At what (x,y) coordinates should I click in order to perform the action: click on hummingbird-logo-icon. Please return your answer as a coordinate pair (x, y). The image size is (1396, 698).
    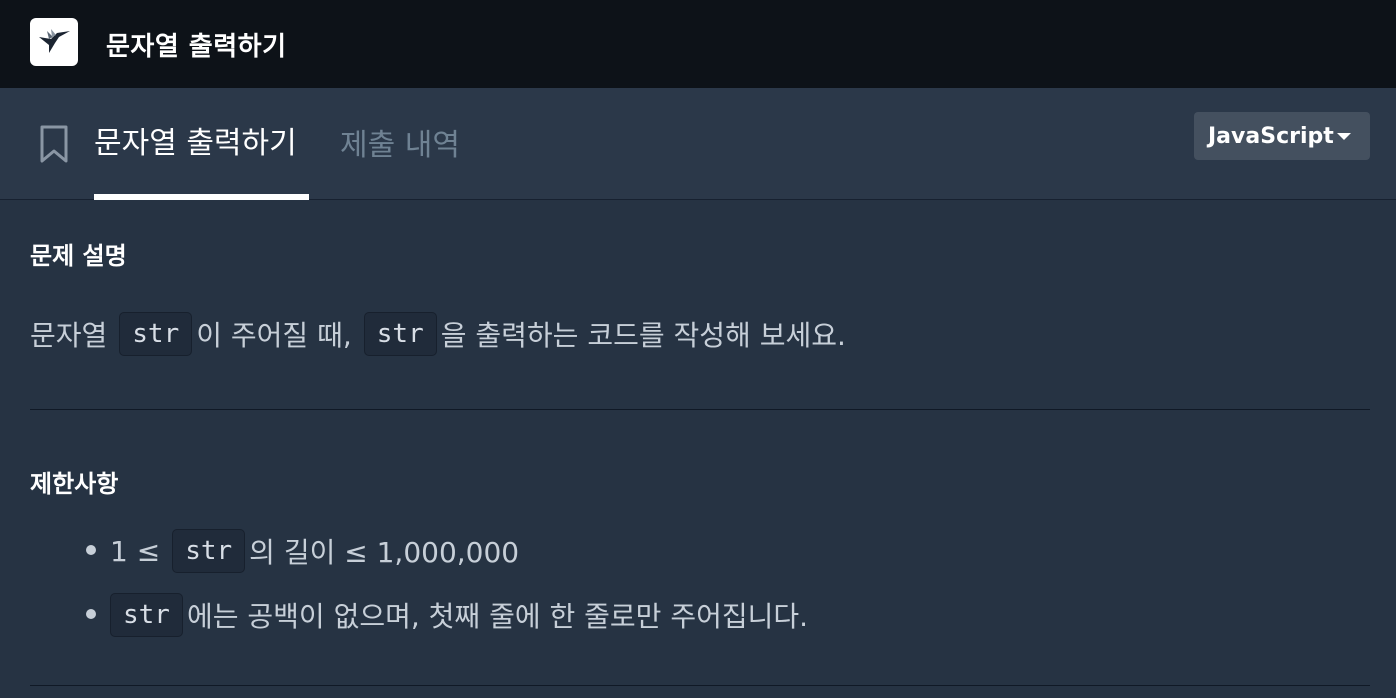
    Looking at the image, I should click on (54, 42).